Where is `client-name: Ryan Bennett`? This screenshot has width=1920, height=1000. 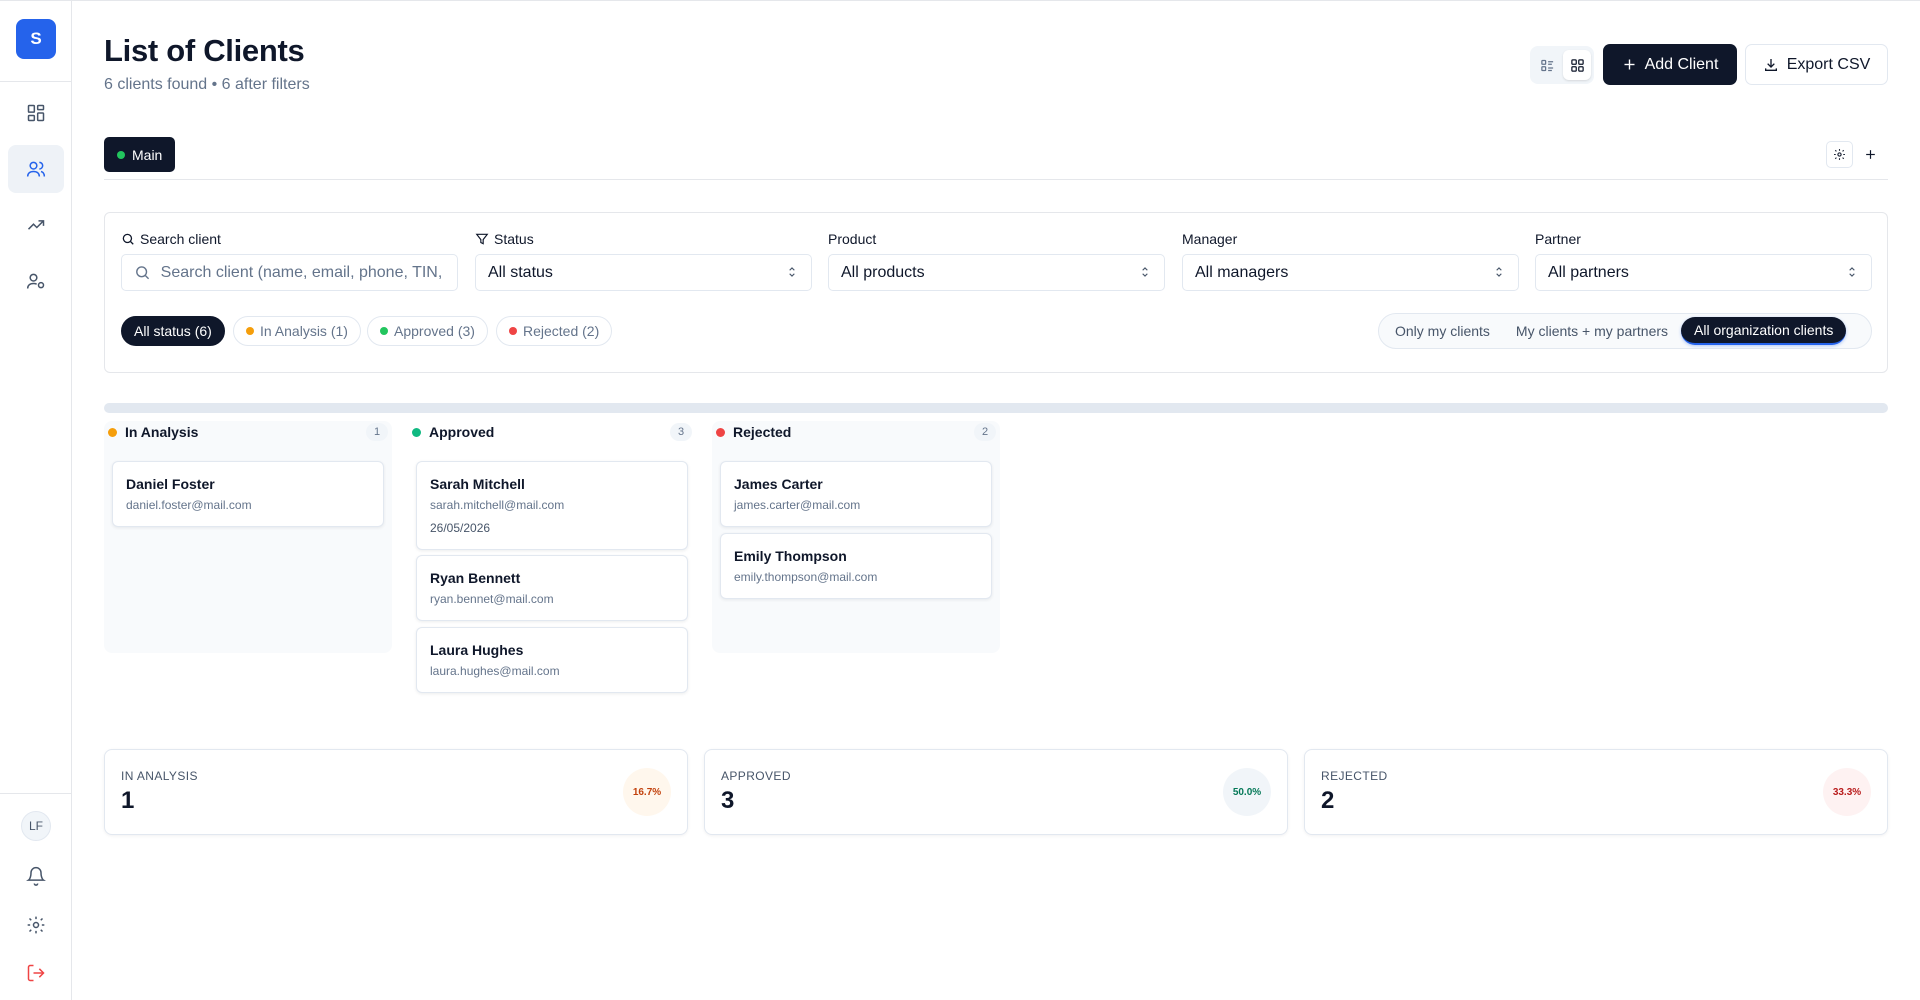
client-name: Ryan Bennett is located at coordinates (475, 578).